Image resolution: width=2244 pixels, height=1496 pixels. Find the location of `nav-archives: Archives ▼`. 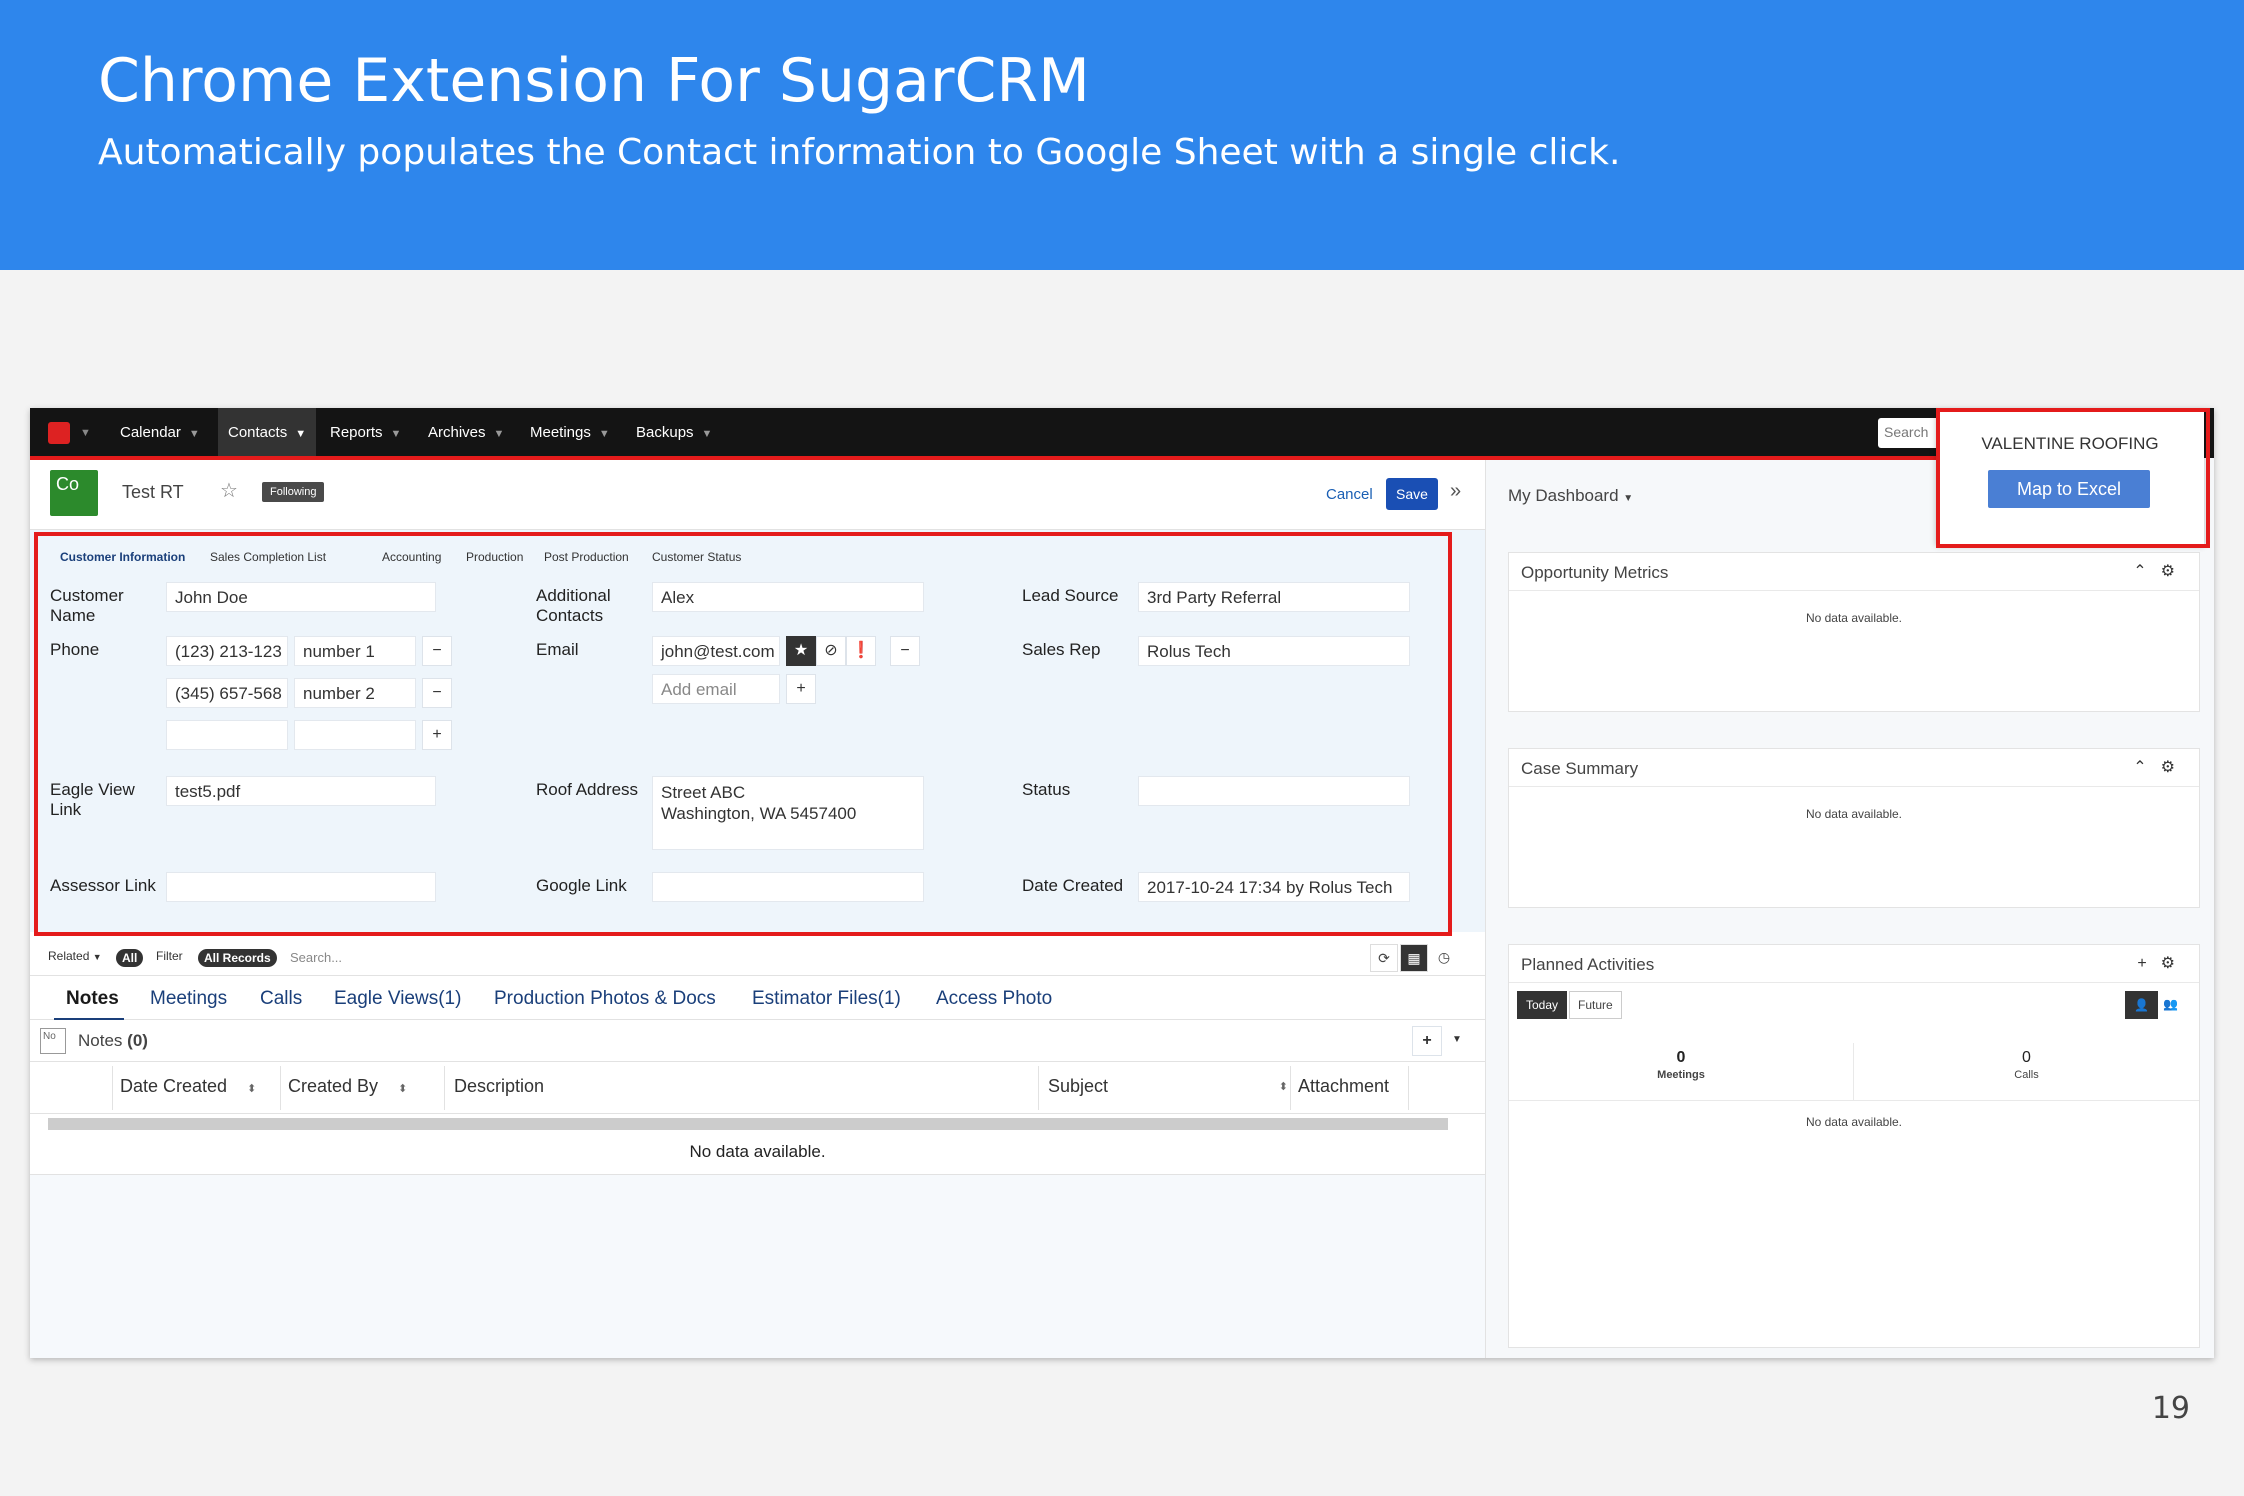

nav-archives: Archives ▼ is located at coordinates (466, 433).